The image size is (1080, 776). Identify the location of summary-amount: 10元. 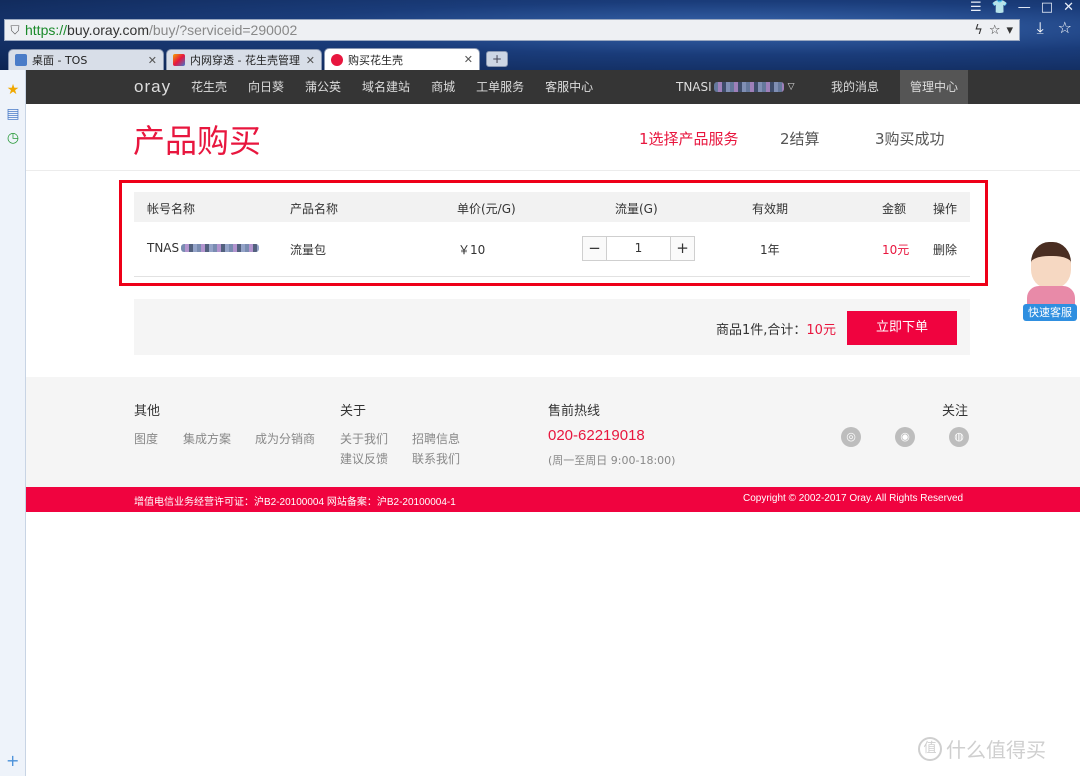
(821, 330).